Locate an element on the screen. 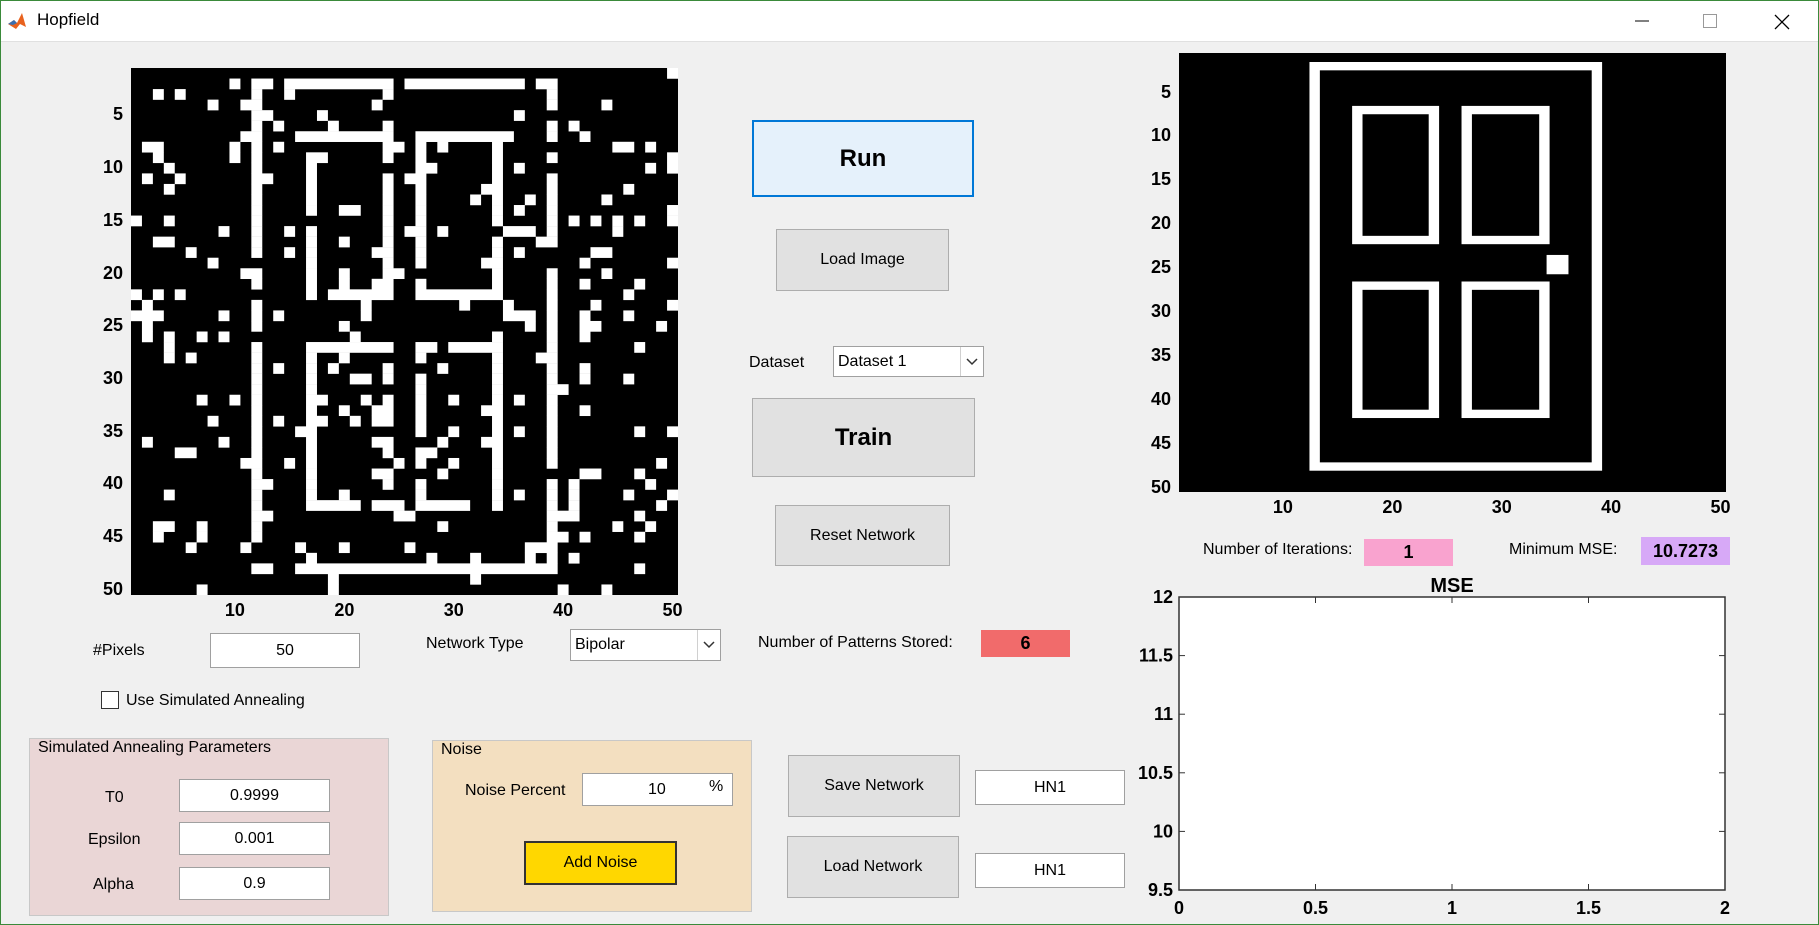 Image resolution: width=1819 pixels, height=925 pixels. title-bar: Hopfield is located at coordinates (909, 21).